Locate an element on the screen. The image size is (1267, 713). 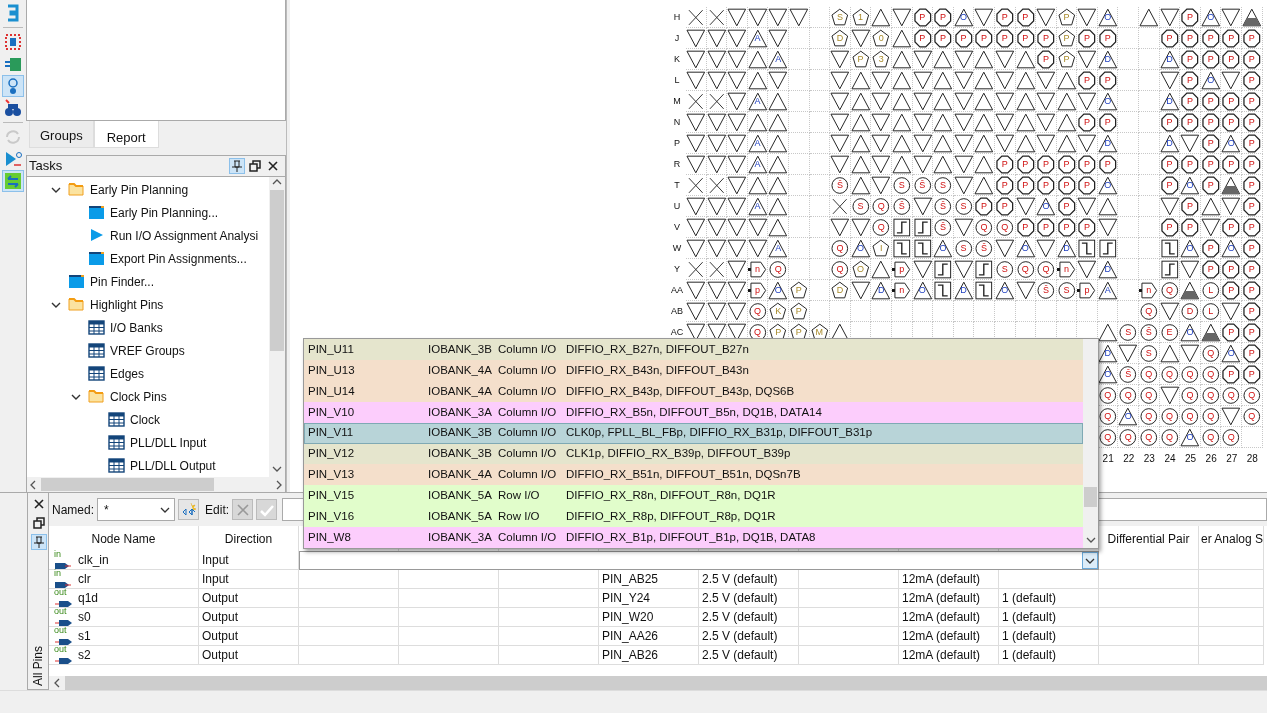
table-cell: PIN_AA26 is located at coordinates (649, 636).